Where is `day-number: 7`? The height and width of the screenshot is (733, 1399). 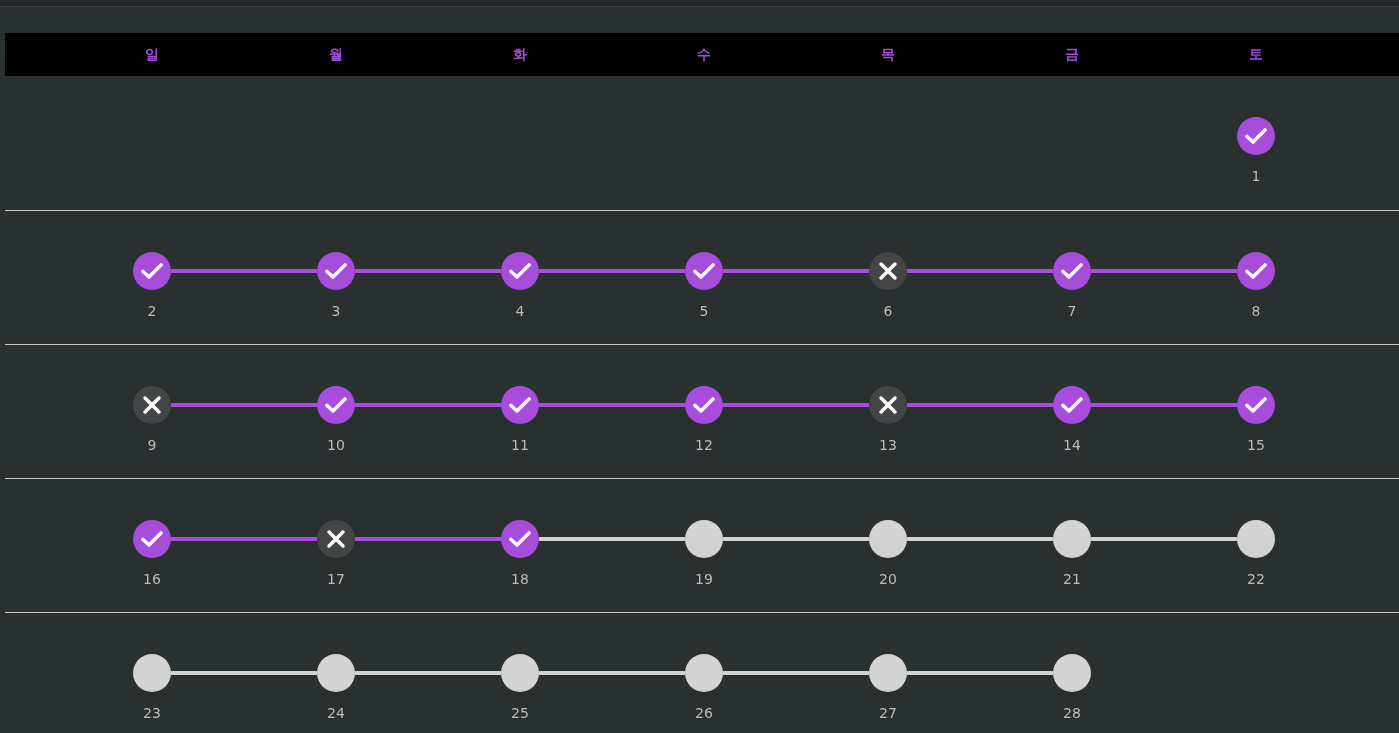
day-number: 7 is located at coordinates (1072, 311).